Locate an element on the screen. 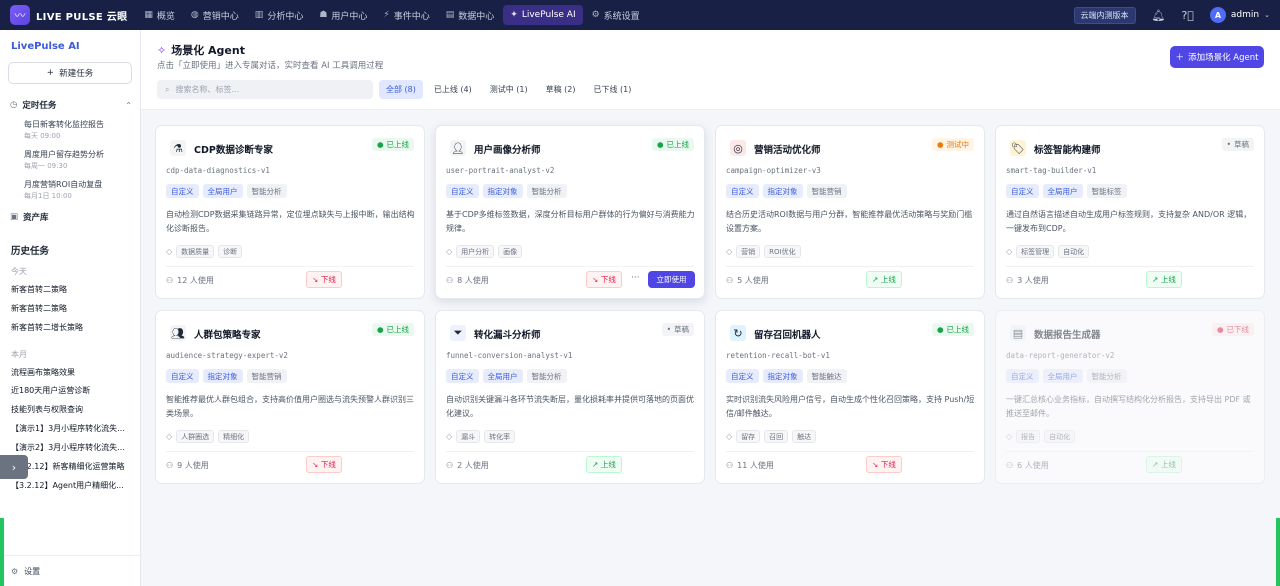  page-subtitle: 点击「立即使用」进入专属对话，实时查看 AI 工具调用过程 is located at coordinates (270, 66).